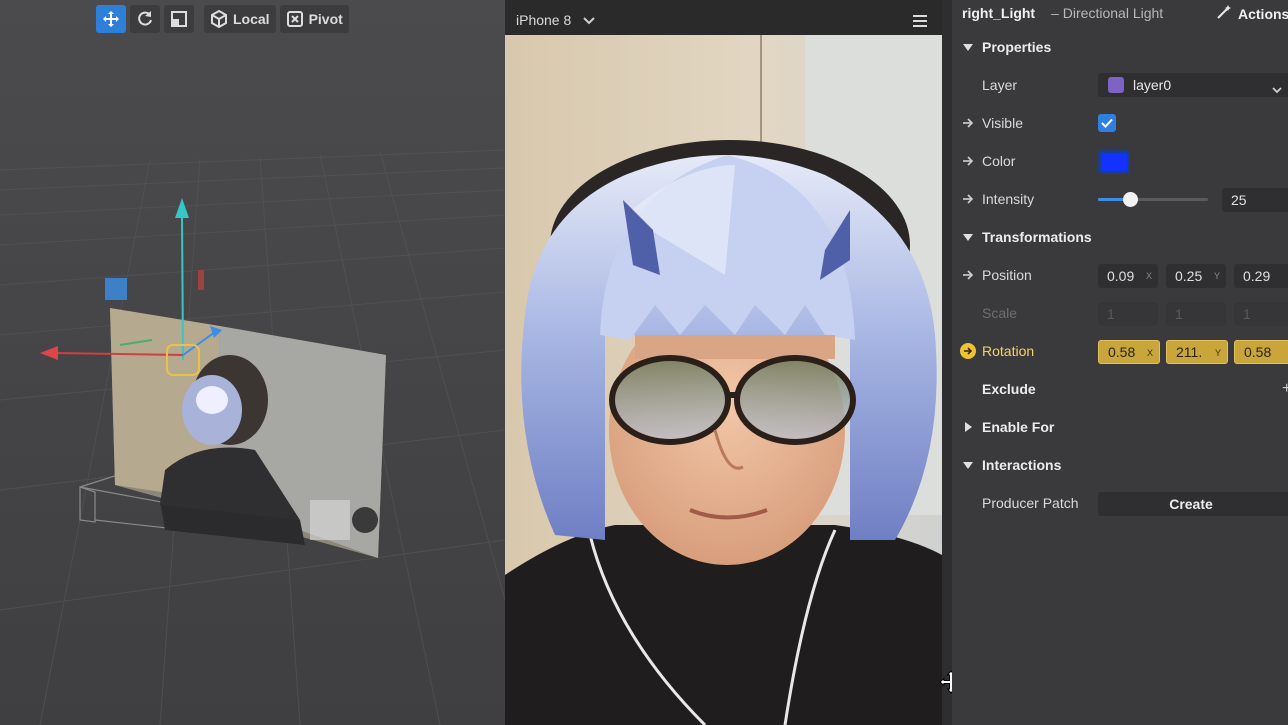  Describe the element at coordinates (1000, 85) in the screenshot. I see `layer-label: Layer` at that location.